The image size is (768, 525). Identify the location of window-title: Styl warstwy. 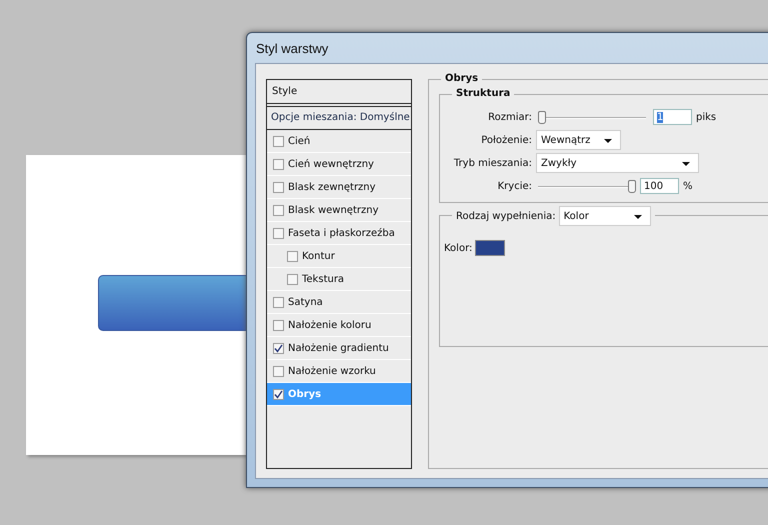
(291, 48).